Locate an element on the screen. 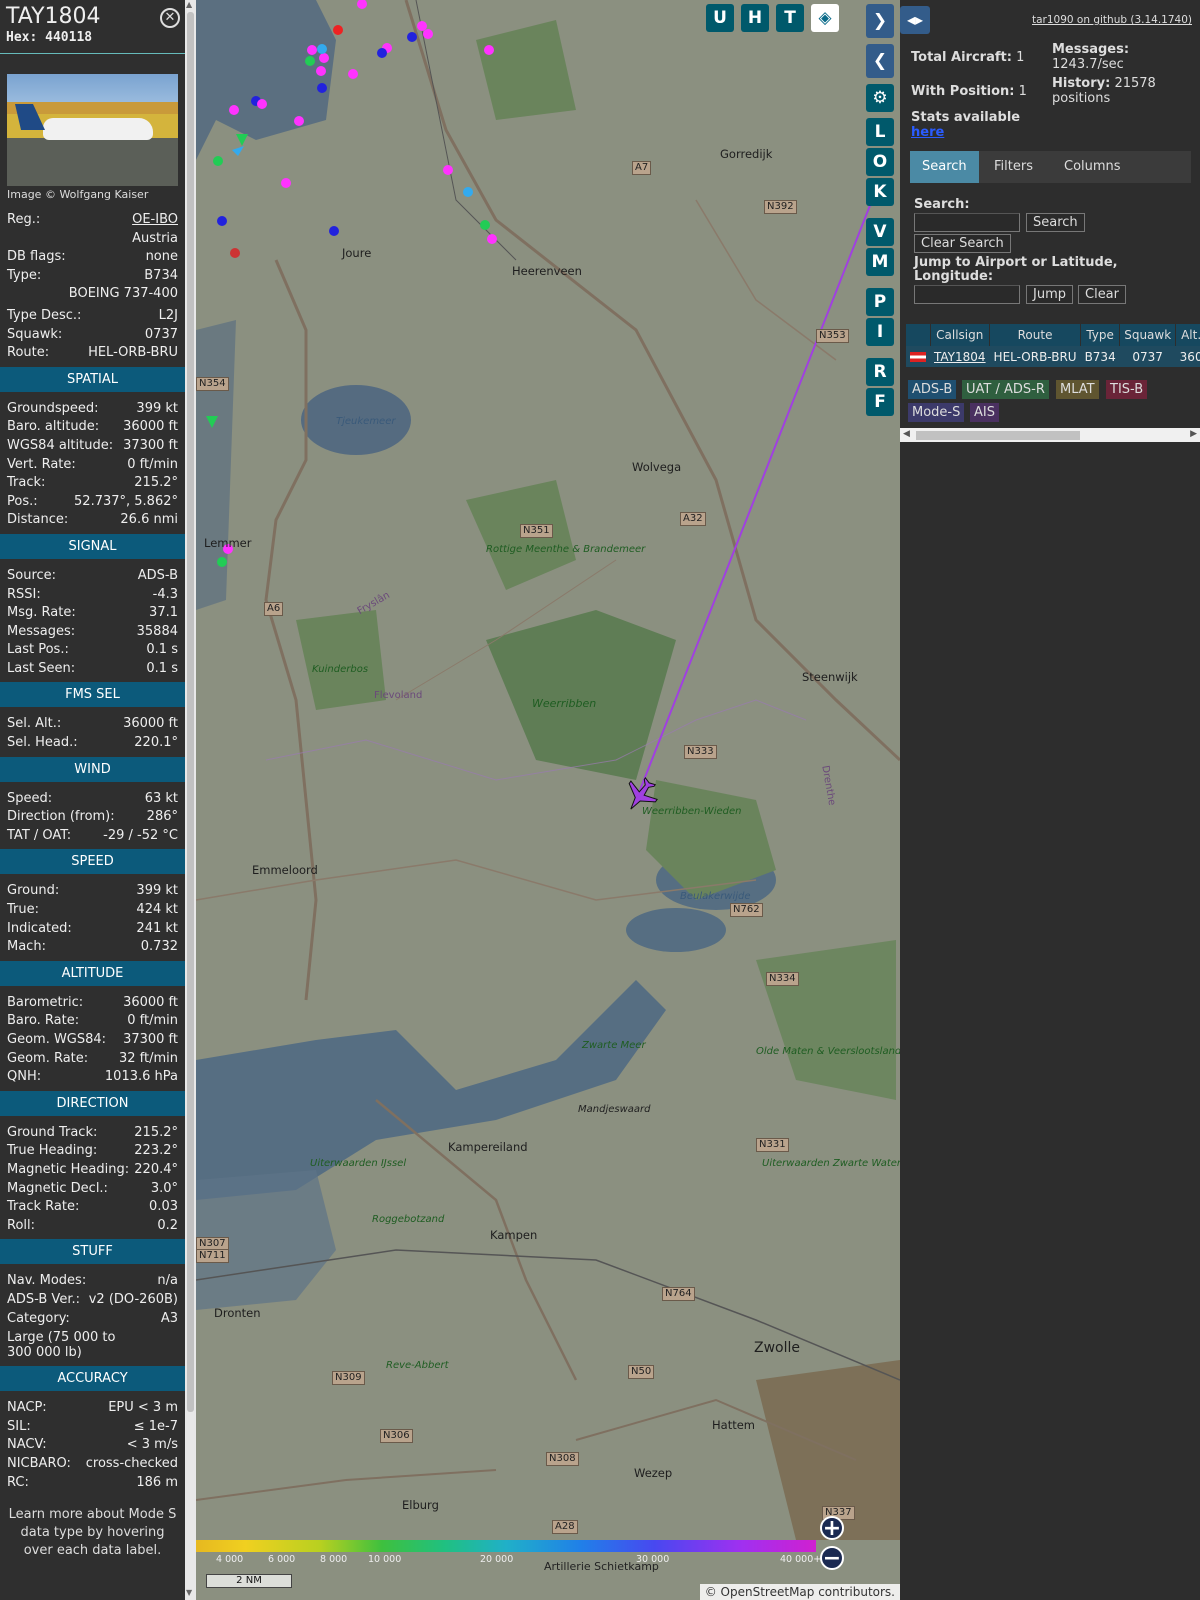  field-label: Pos.: is located at coordinates (22, 502).